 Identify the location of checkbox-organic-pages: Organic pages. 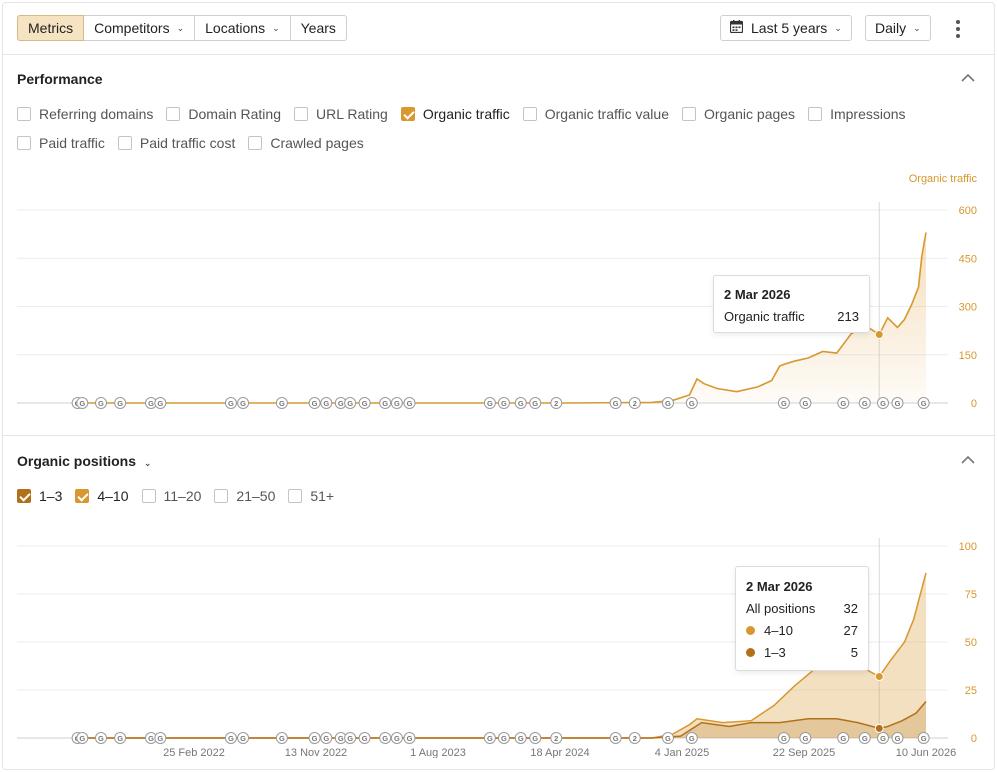
(738, 114).